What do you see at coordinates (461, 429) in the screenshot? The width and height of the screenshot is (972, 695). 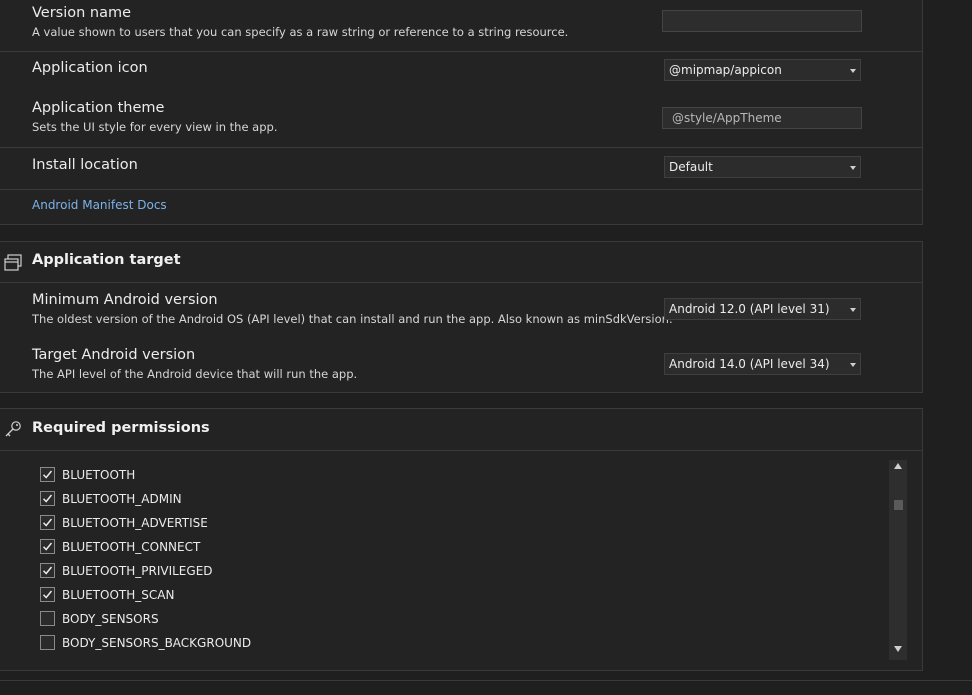 I see `required-permissions-header: Required permissions` at bounding box center [461, 429].